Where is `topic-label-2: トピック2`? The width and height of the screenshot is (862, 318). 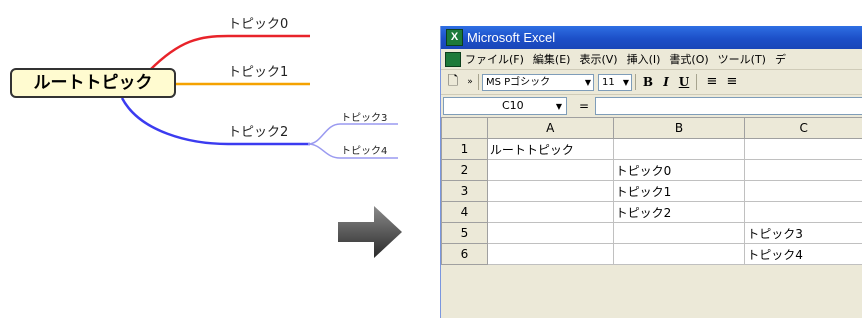
topic-label-2: トピック2 is located at coordinates (258, 130).